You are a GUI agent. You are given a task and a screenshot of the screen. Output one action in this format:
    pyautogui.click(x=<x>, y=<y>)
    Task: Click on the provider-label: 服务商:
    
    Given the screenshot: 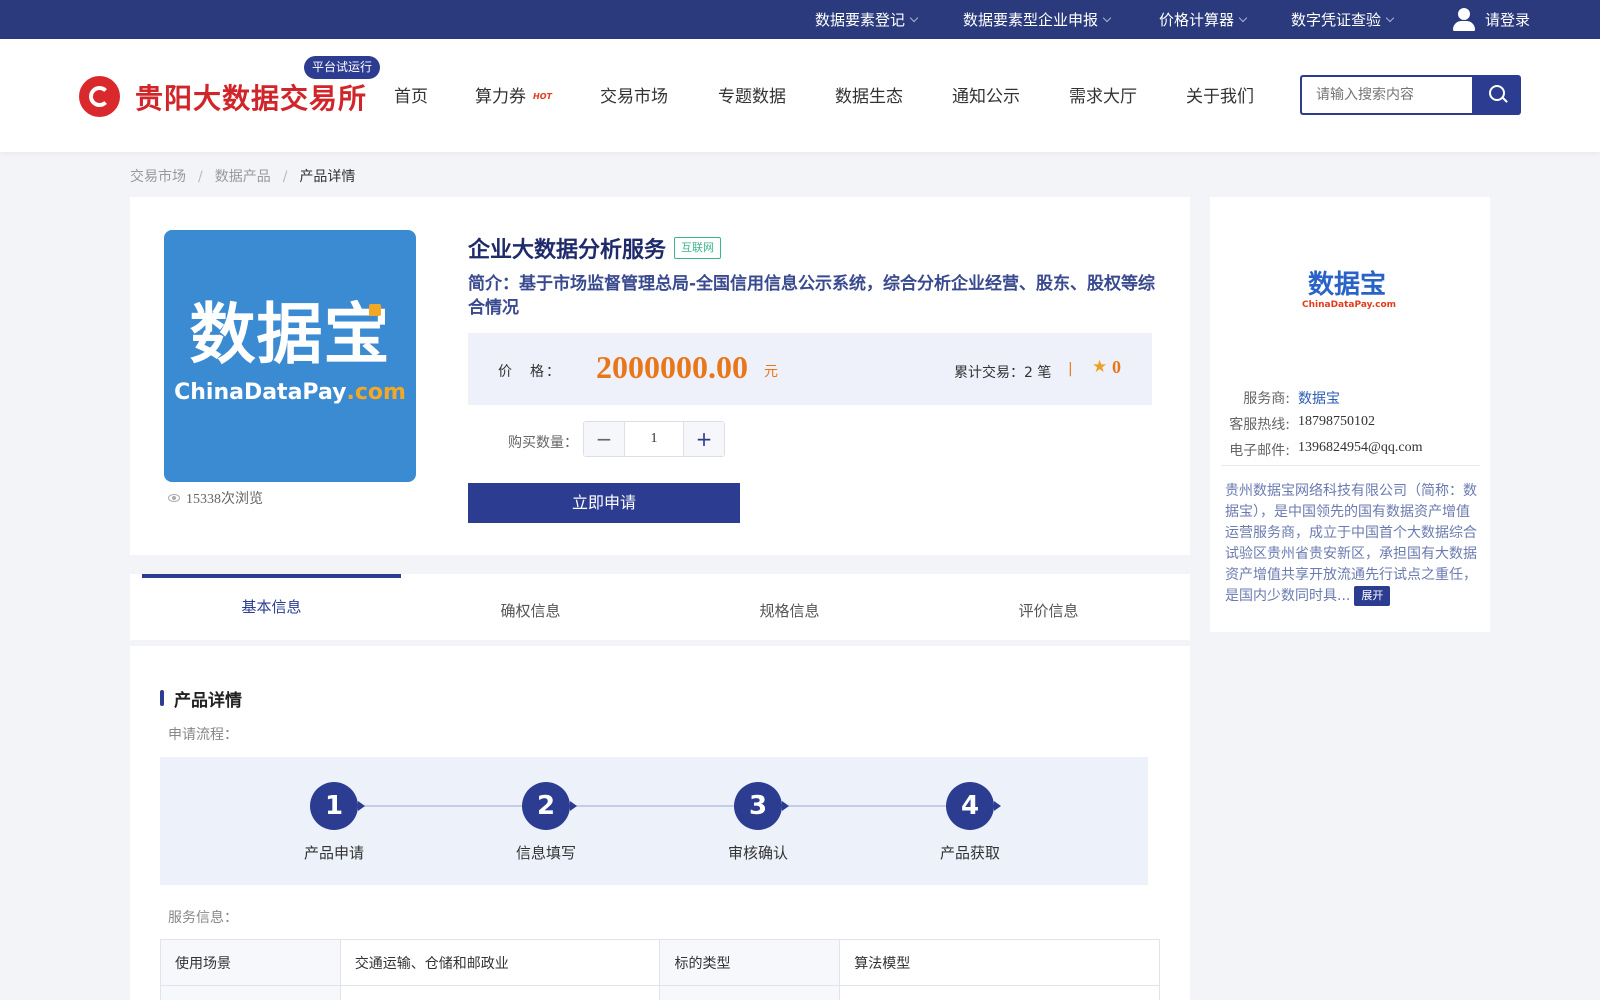 What is the action you would take?
    pyautogui.click(x=1266, y=399)
    